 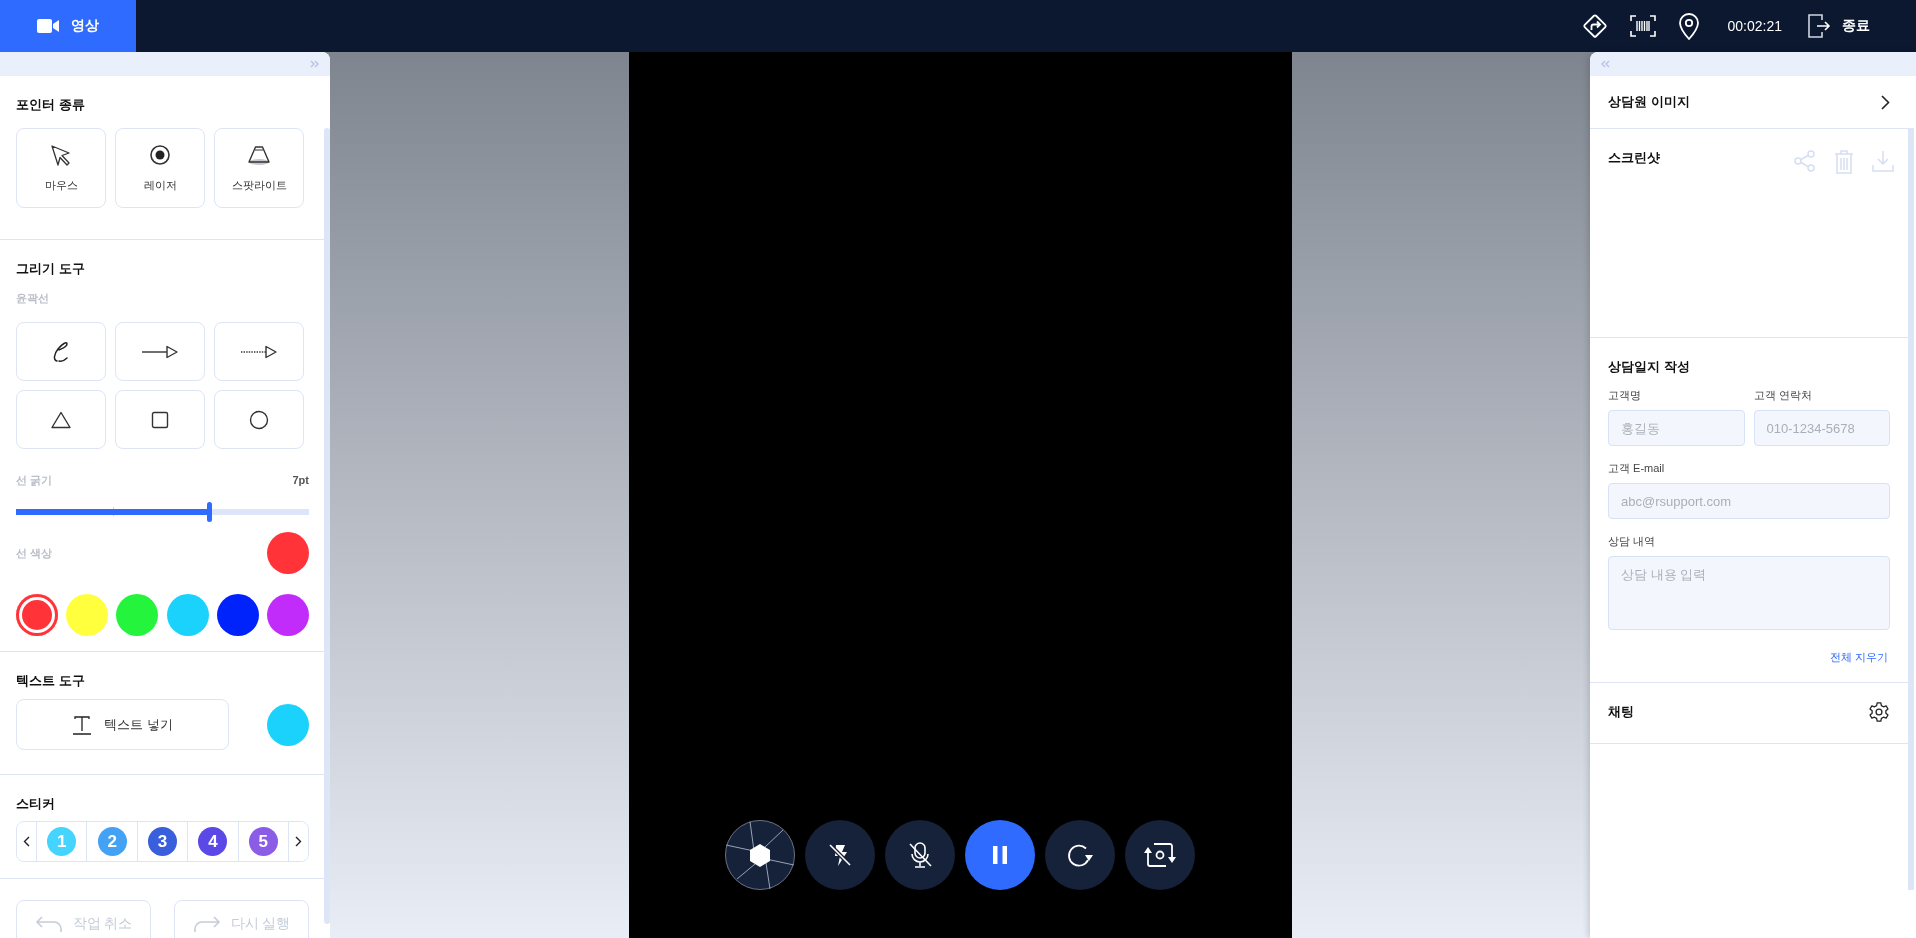 What do you see at coordinates (1625, 395) in the screenshot?
I see `field-label: 고객명` at bounding box center [1625, 395].